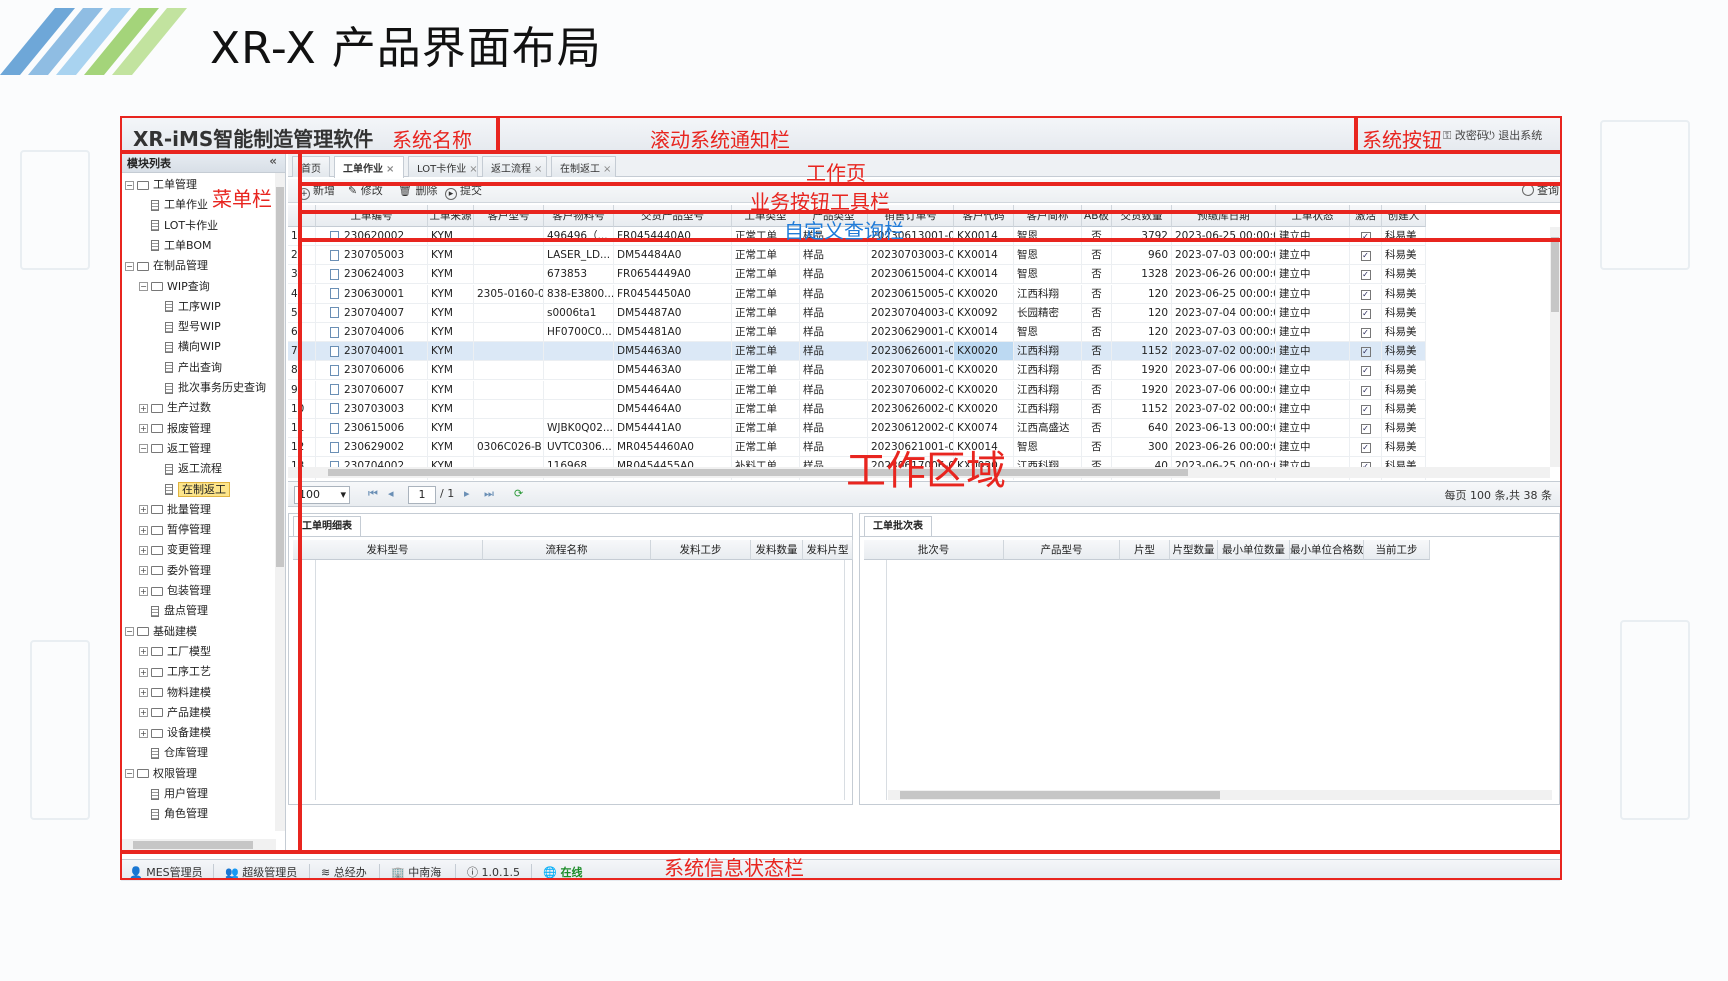 This screenshot has height=981, width=1728. What do you see at coordinates (93, 41) in the screenshot?
I see `decorative-stripes` at bounding box center [93, 41].